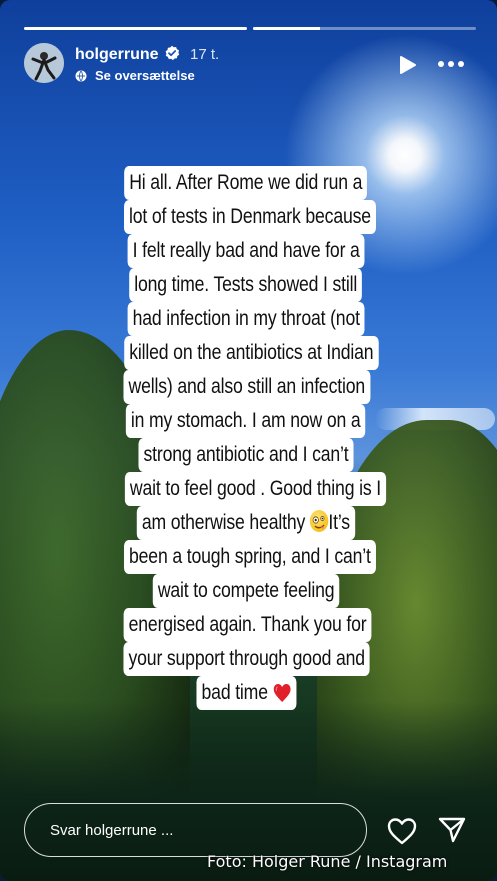 This screenshot has width=497, height=881. I want to click on avatar, so click(44, 63).